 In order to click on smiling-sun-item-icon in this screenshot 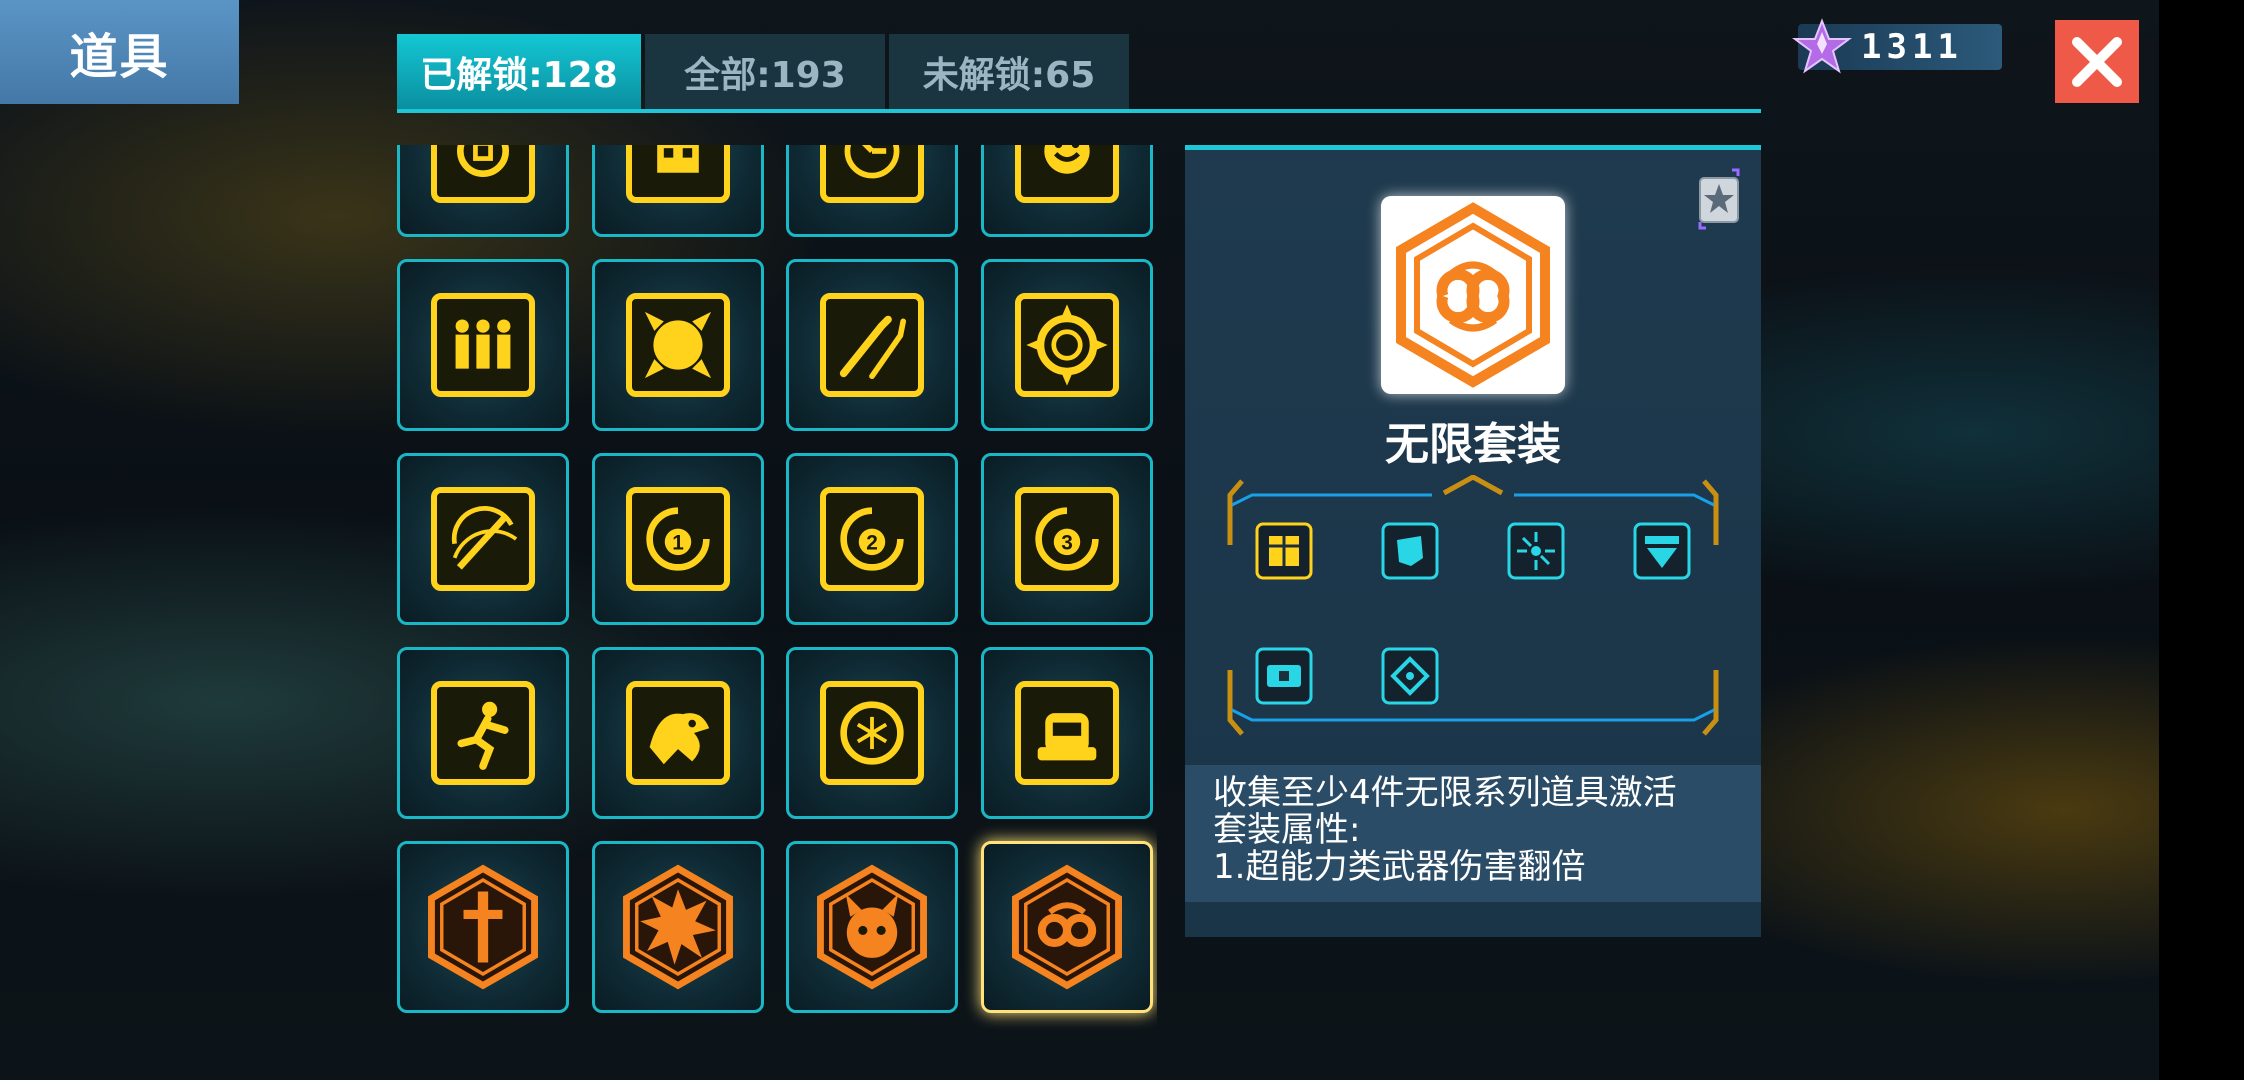, I will do `click(1066, 159)`.